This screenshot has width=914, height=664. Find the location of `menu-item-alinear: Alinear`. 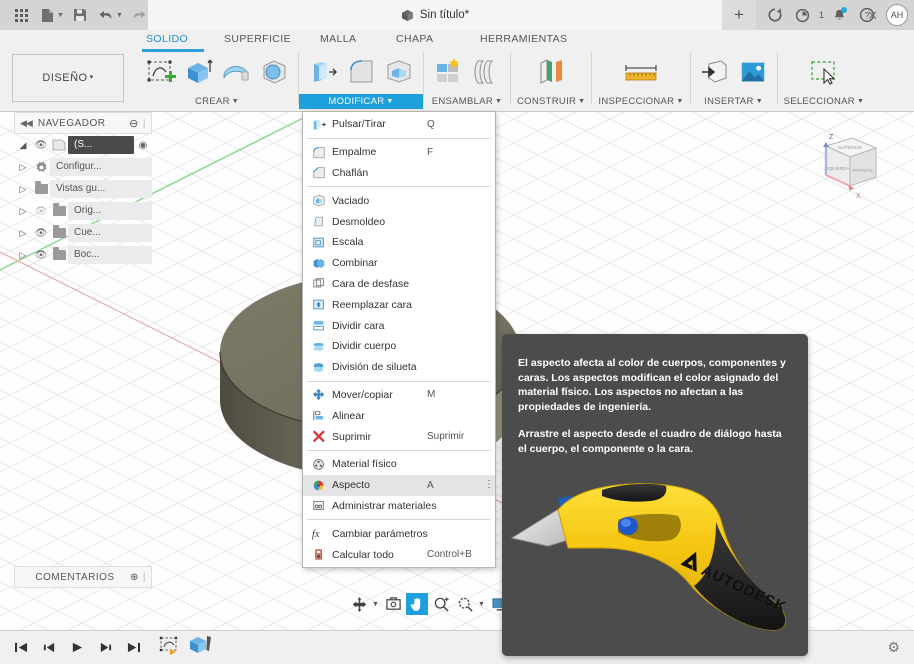

menu-item-alinear: Alinear is located at coordinates (399, 415).